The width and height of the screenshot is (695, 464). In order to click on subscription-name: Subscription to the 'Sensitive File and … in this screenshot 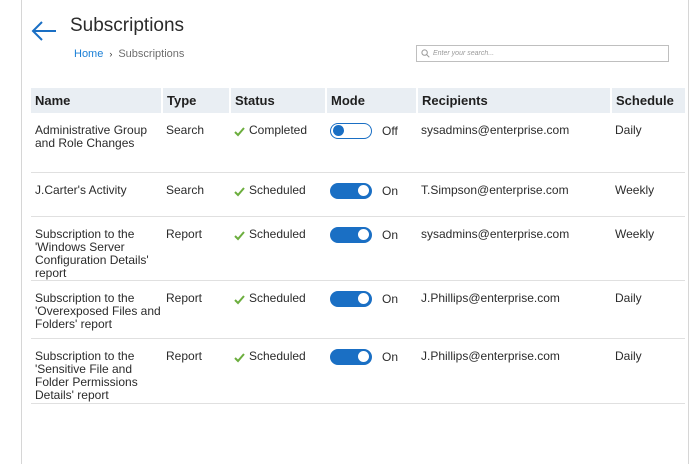, I will do `click(96, 371)`.